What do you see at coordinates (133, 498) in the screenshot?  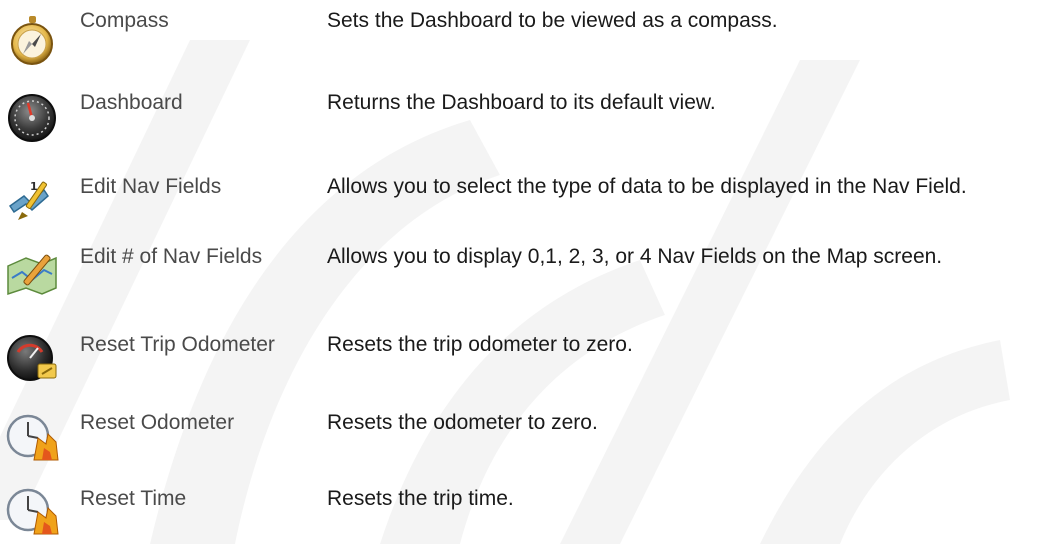 I see `option-name: Reset Time` at bounding box center [133, 498].